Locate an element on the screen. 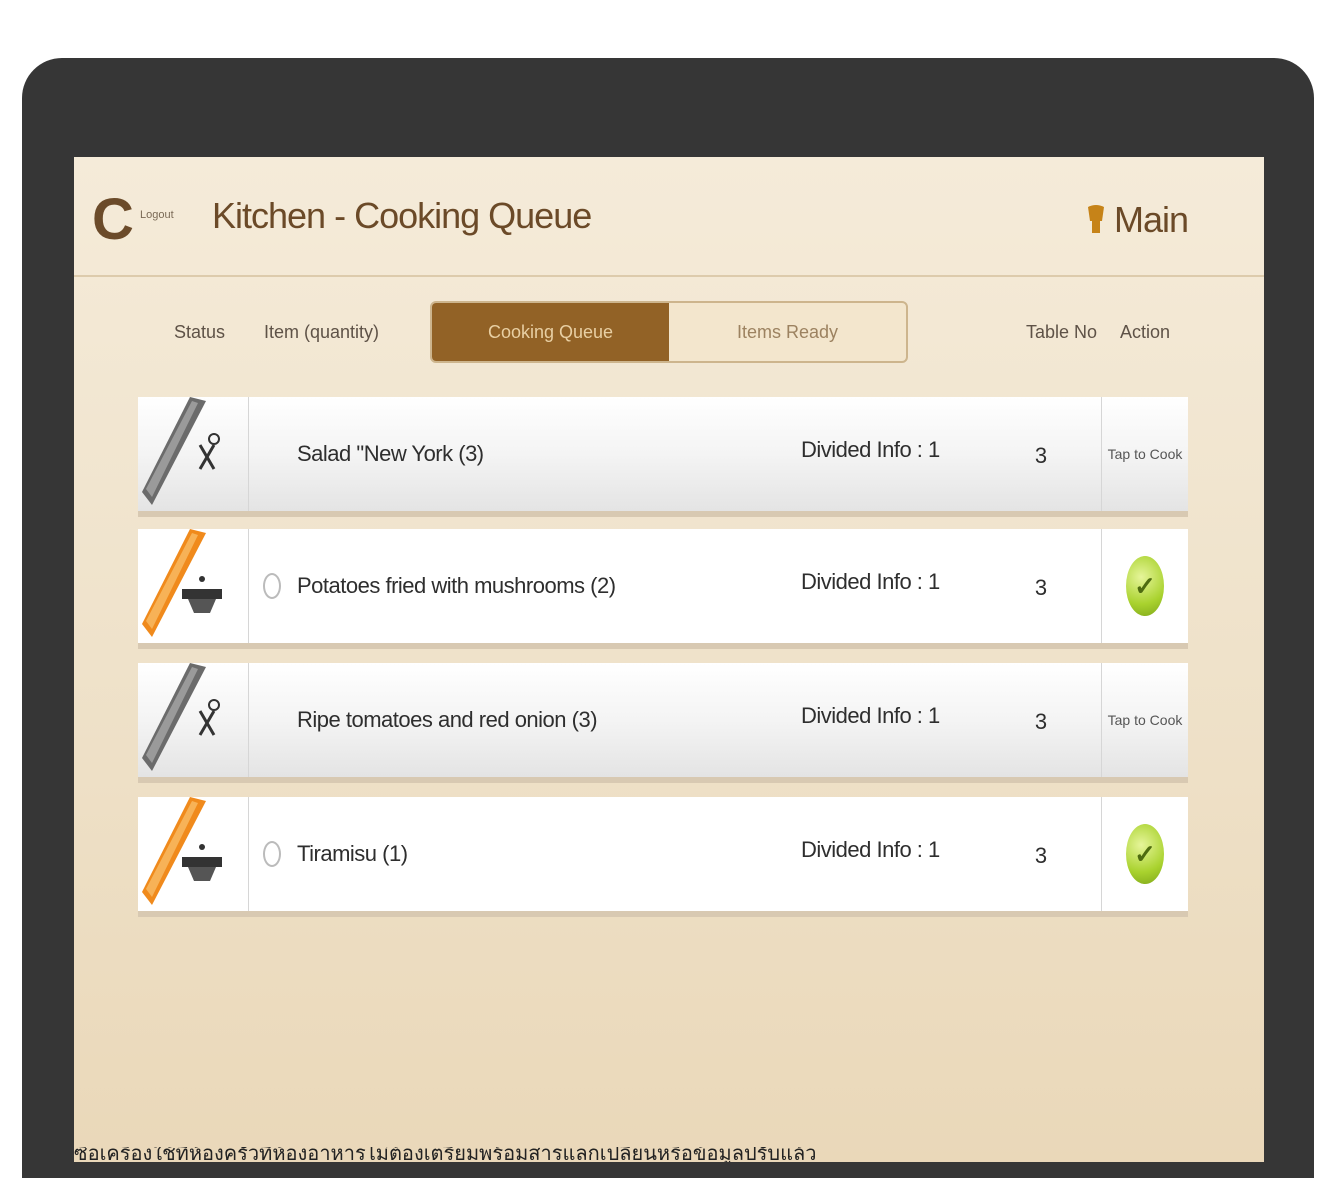  main-label: Main is located at coordinates (1151, 219).